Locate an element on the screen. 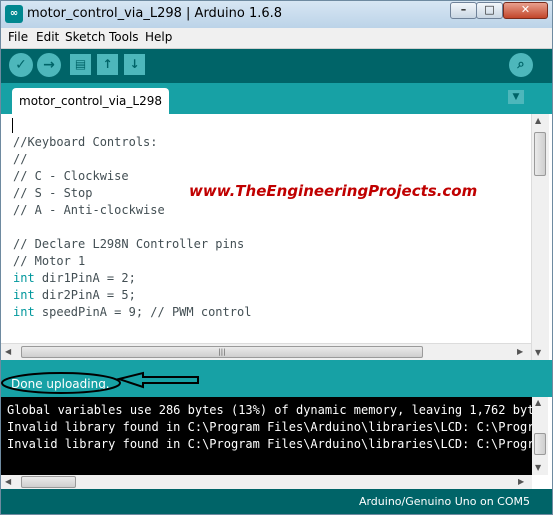 The width and height of the screenshot is (553, 515). console-vertical-scrollbar: ▲ ▼ is located at coordinates (540, 436).